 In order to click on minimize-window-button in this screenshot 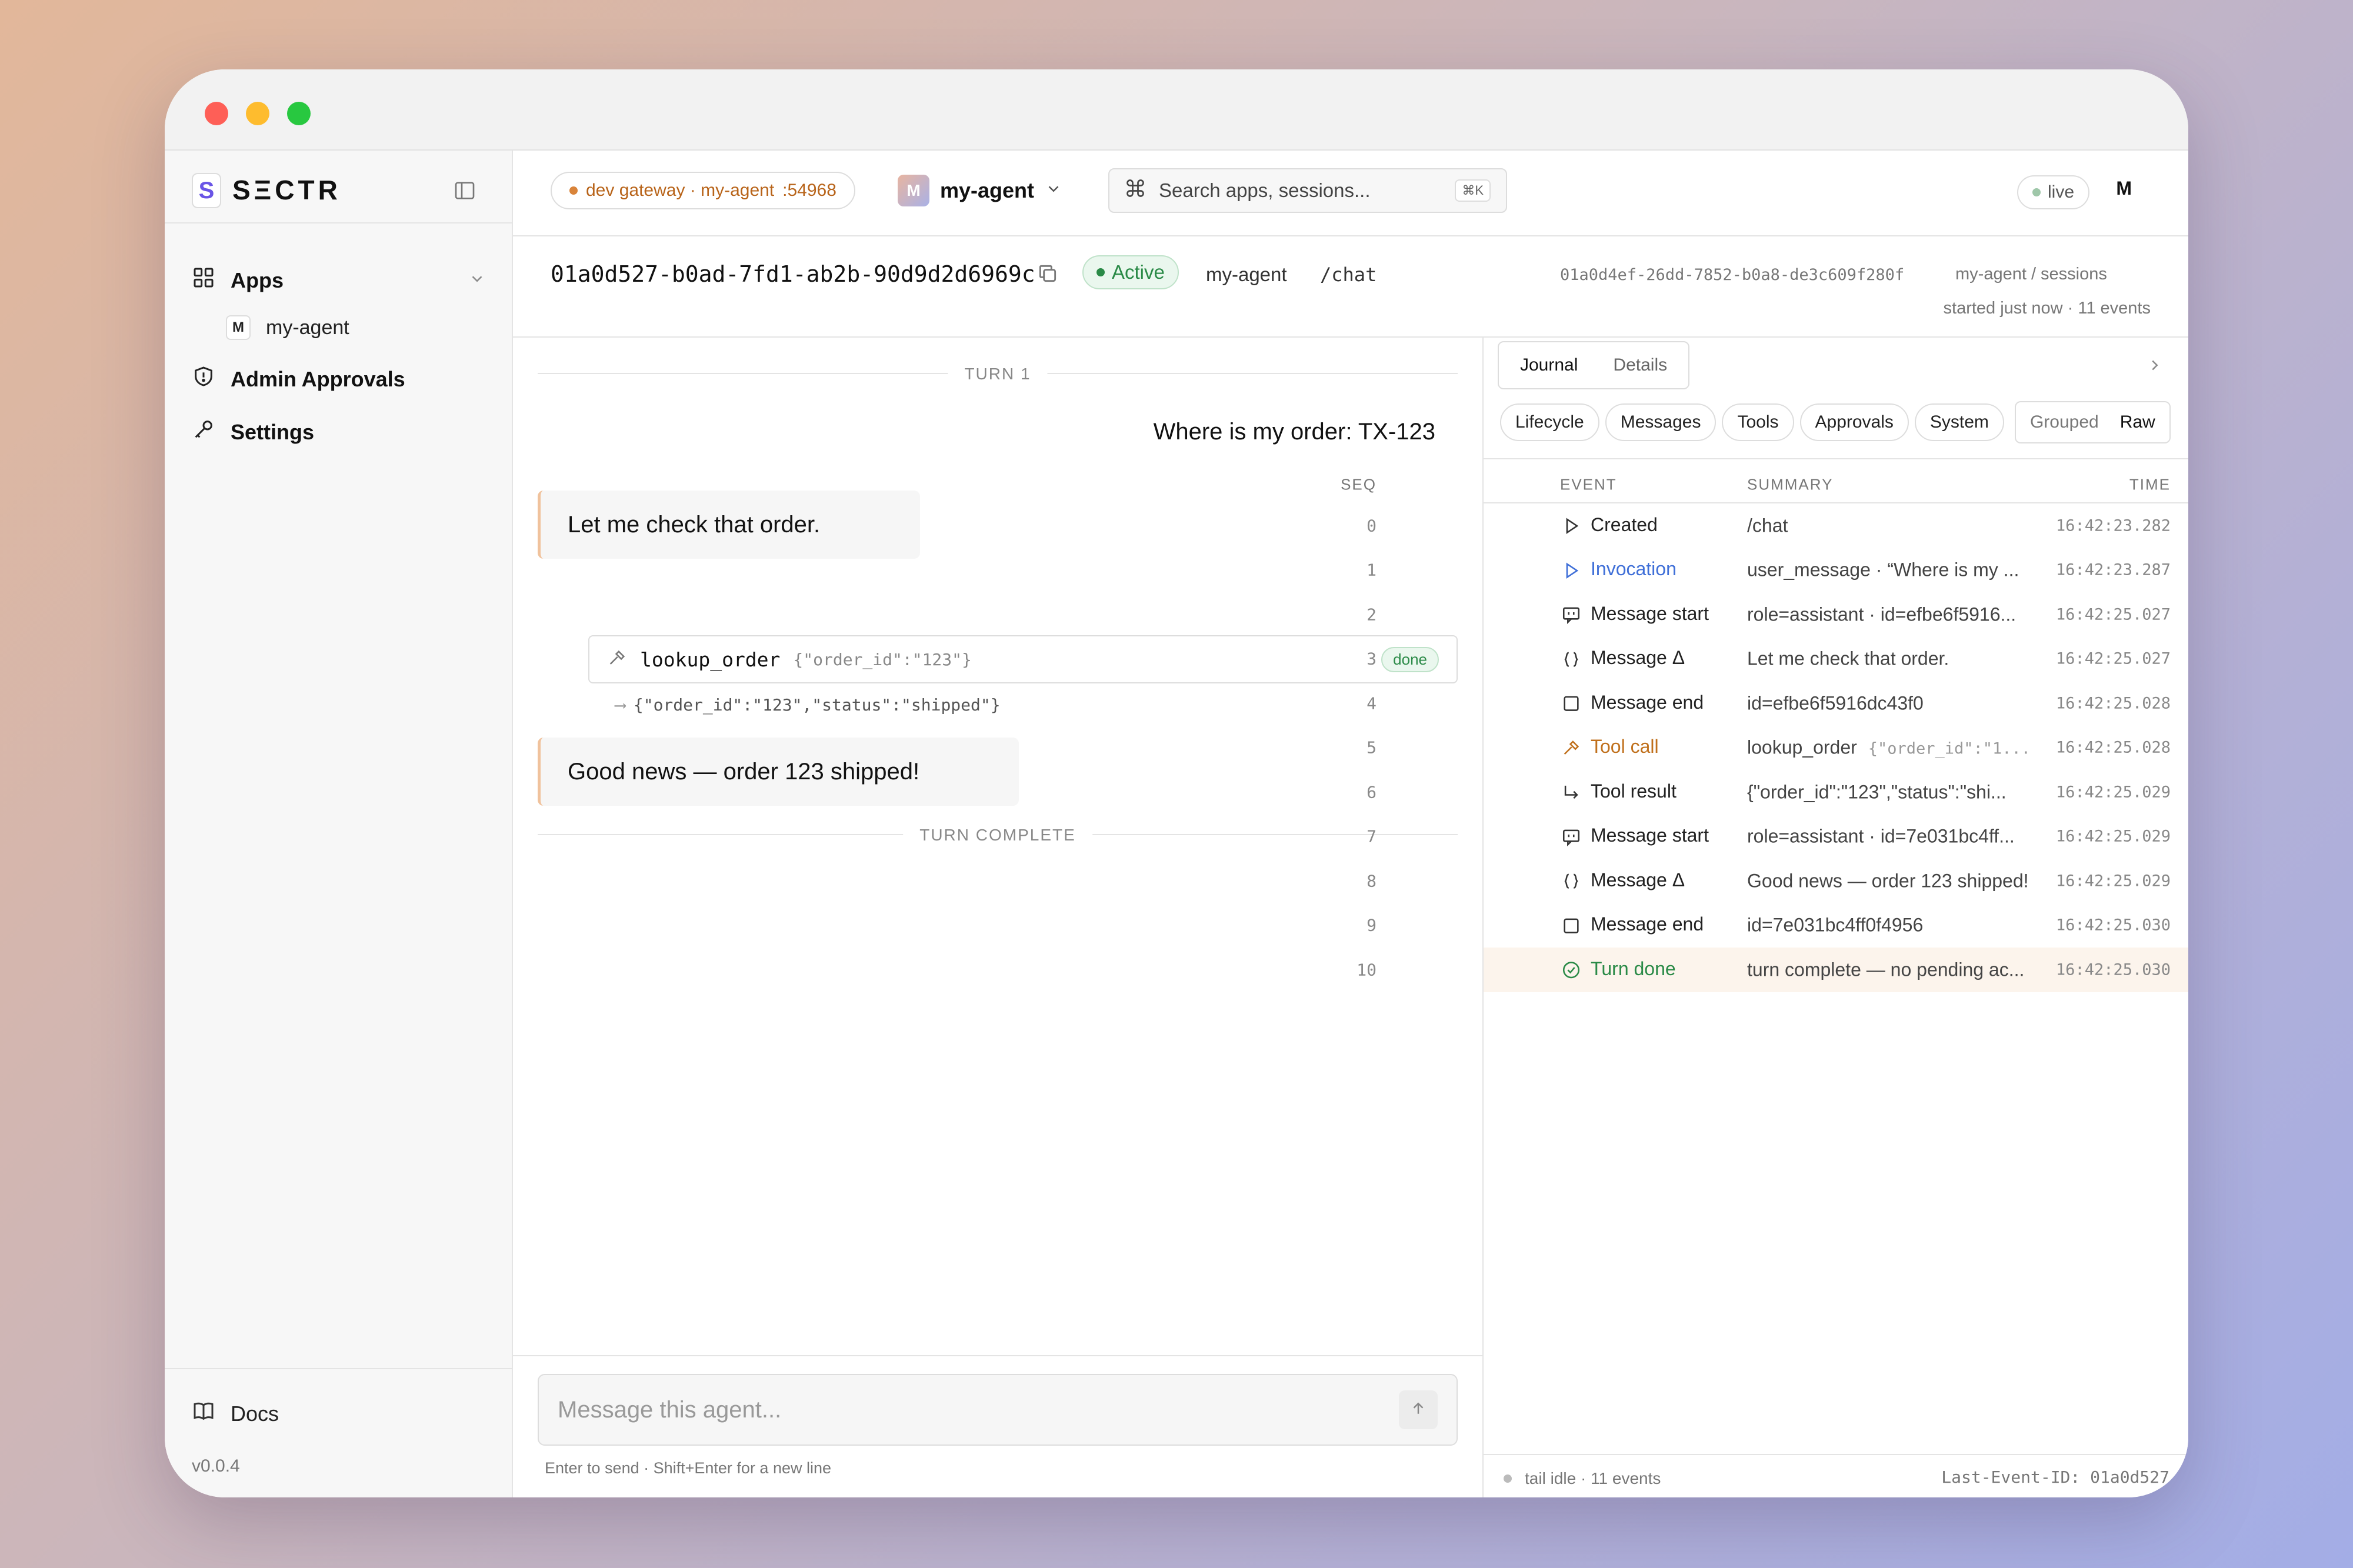, I will do `click(257, 113)`.